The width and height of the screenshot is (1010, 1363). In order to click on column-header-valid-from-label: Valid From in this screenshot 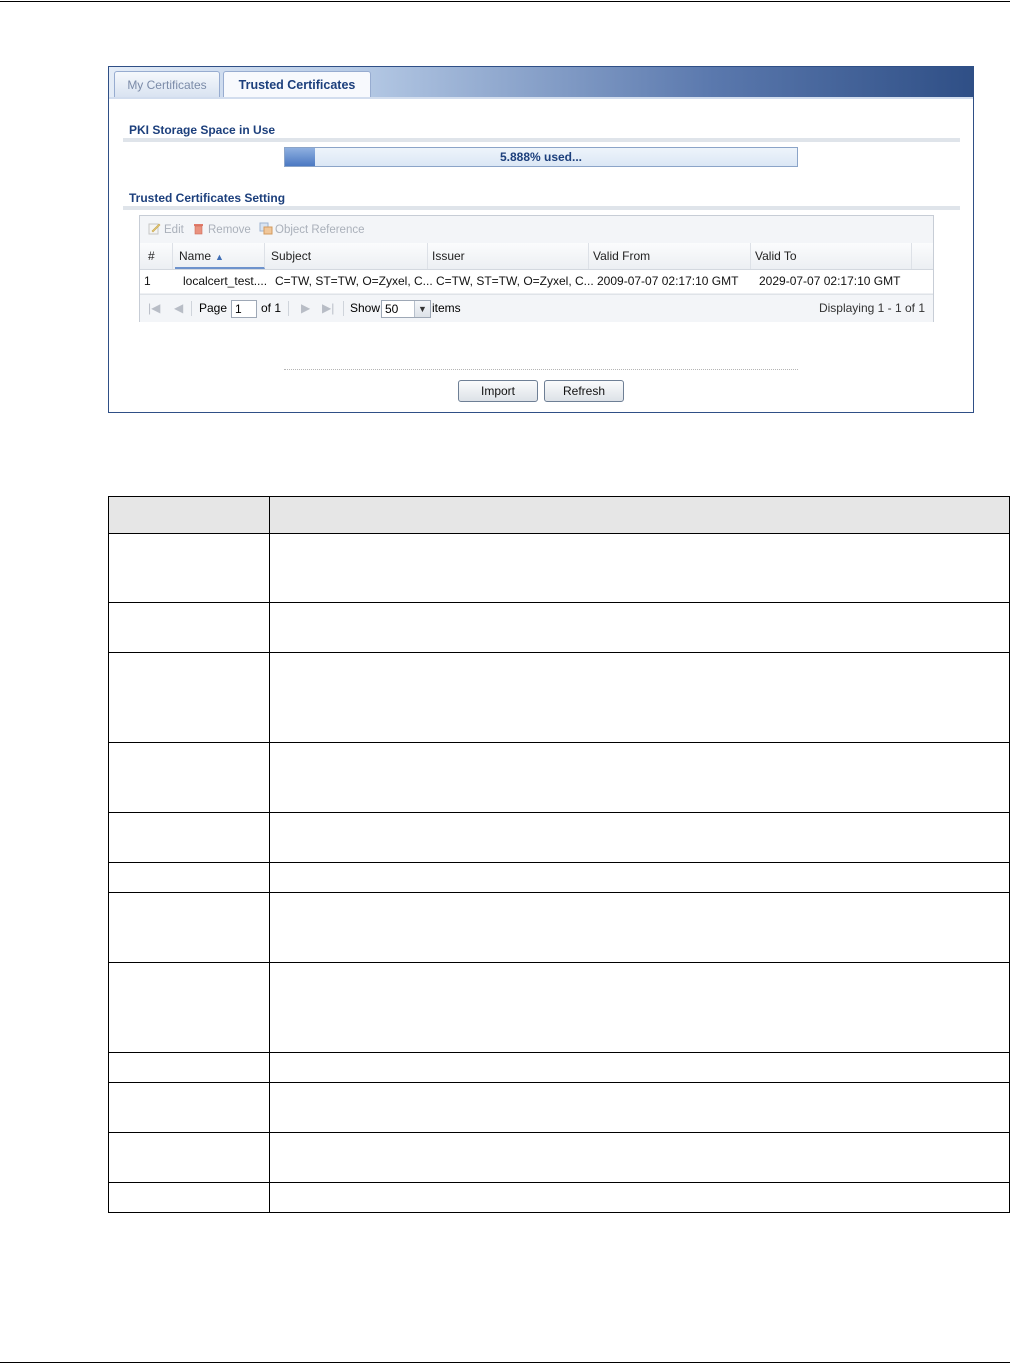, I will do `click(622, 256)`.